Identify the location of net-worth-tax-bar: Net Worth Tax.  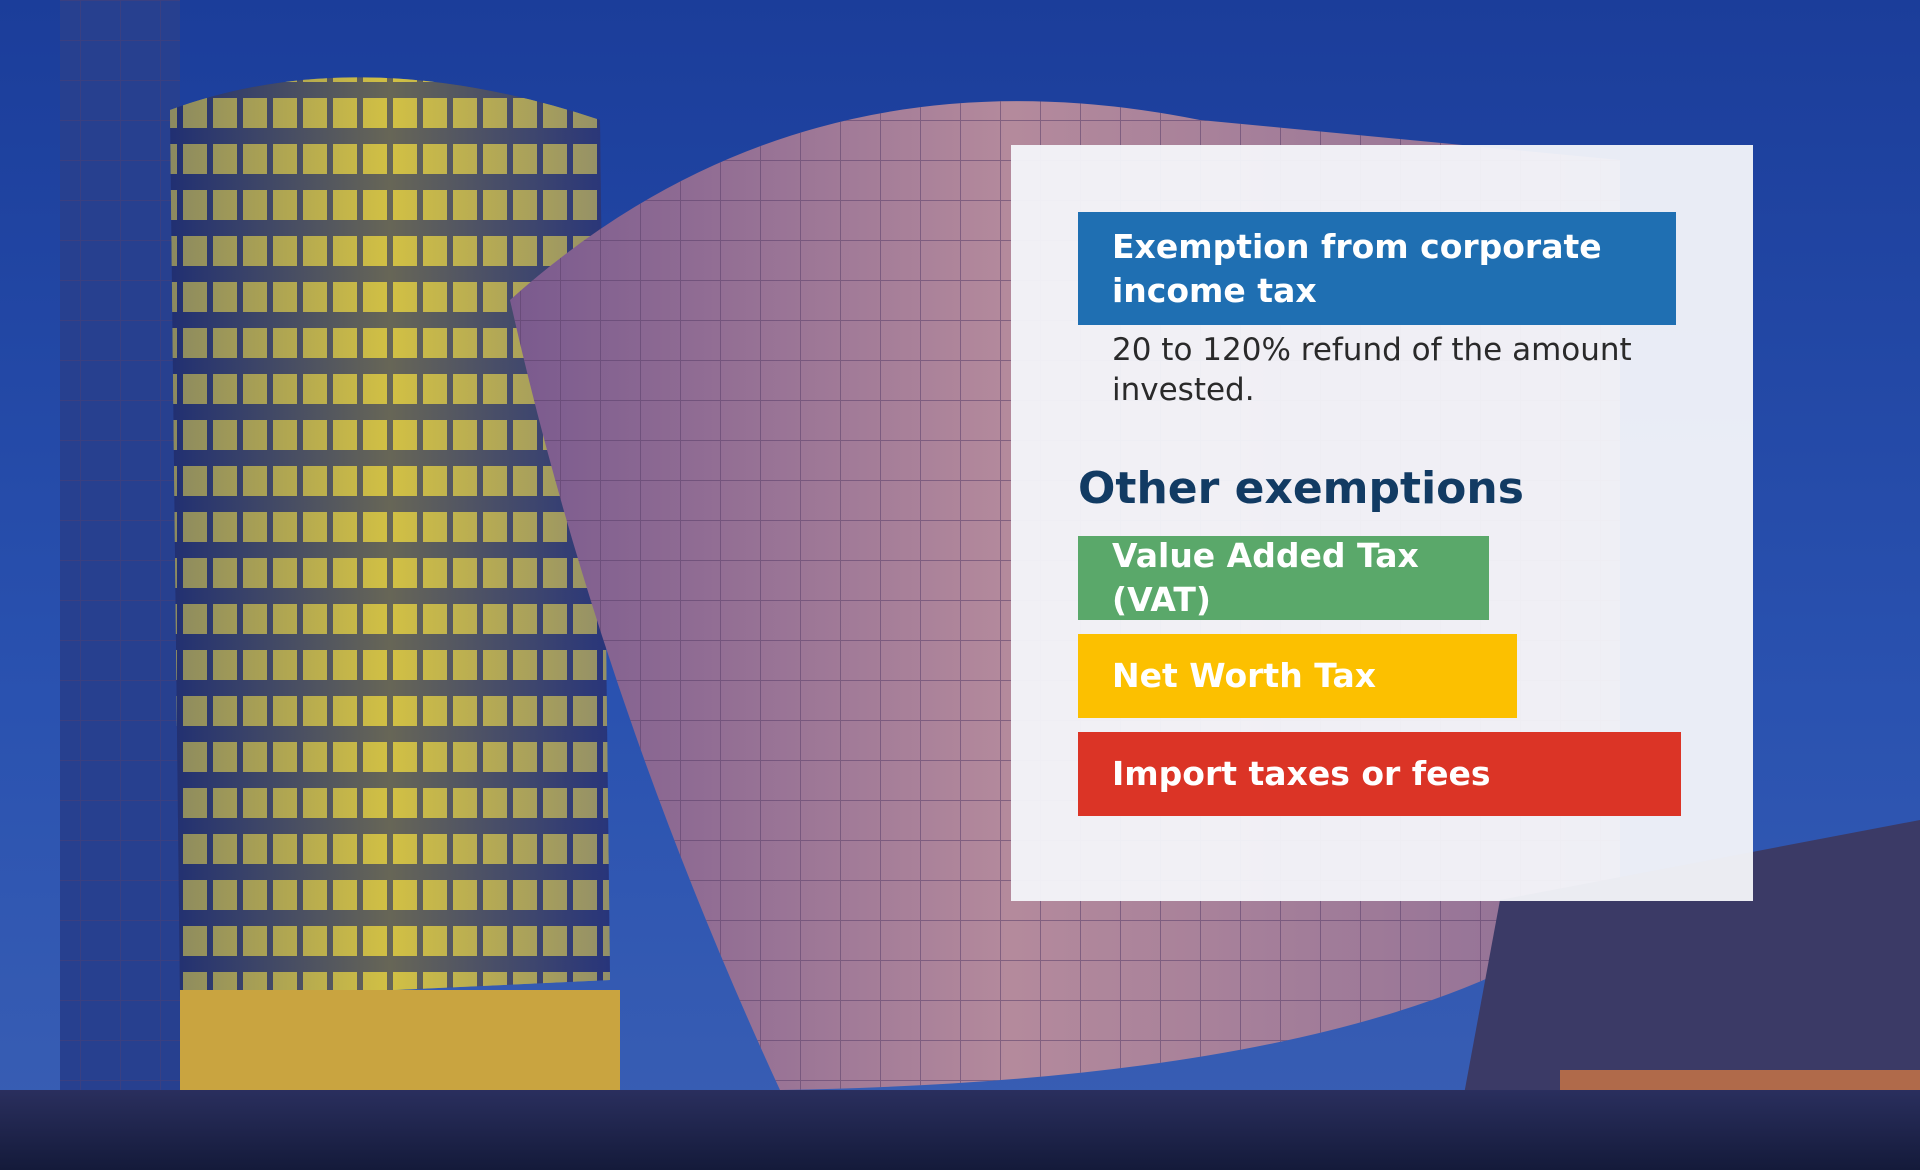
(1297, 676).